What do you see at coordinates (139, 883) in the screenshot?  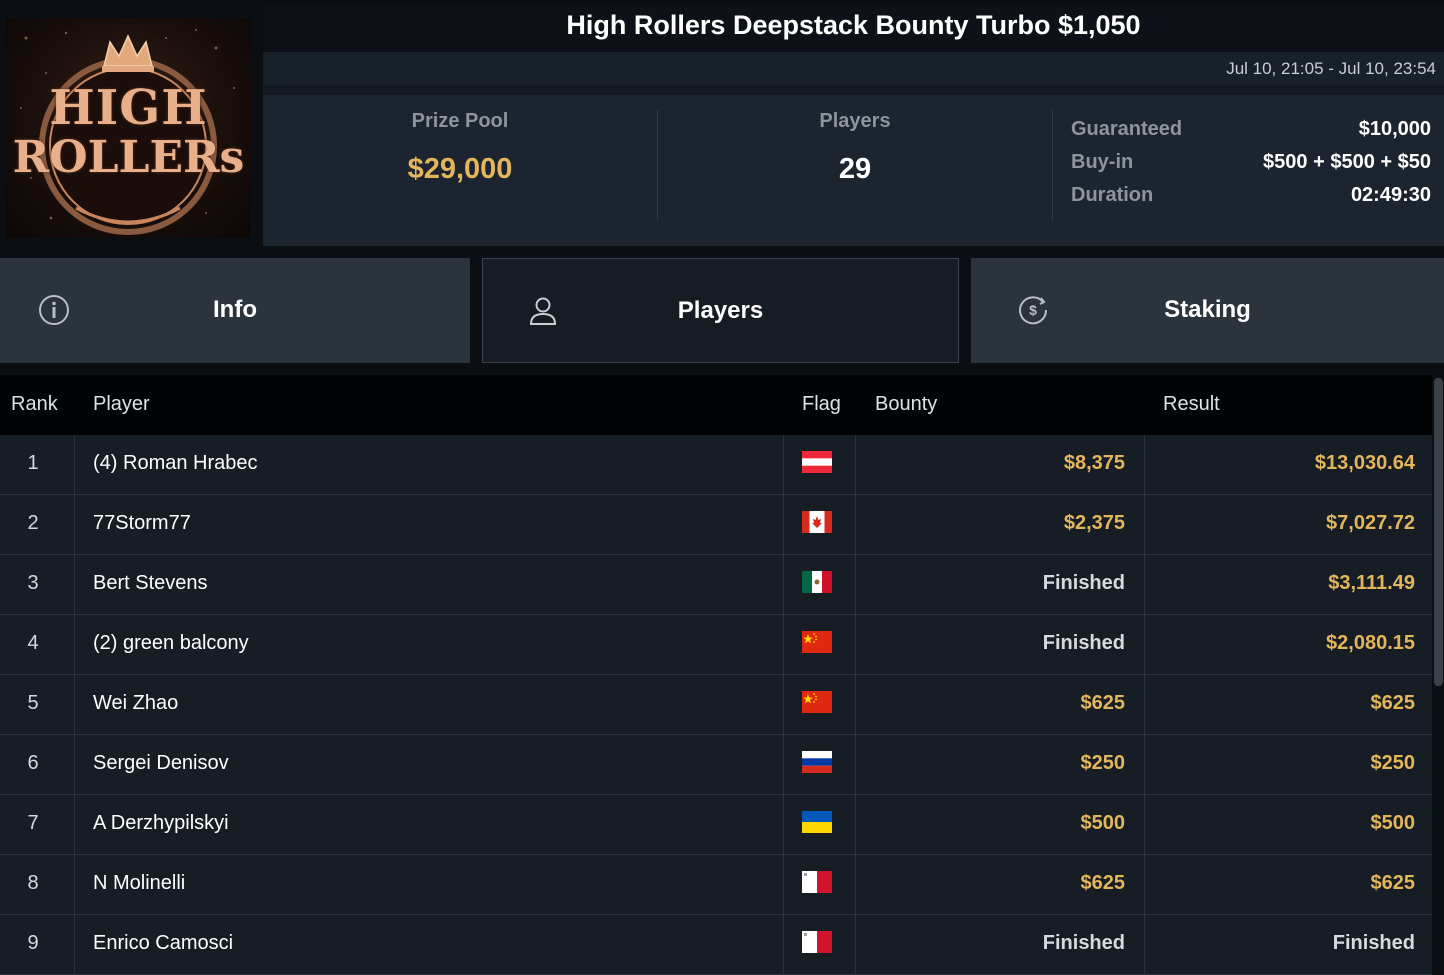 I see `player-name: N Molinelli` at bounding box center [139, 883].